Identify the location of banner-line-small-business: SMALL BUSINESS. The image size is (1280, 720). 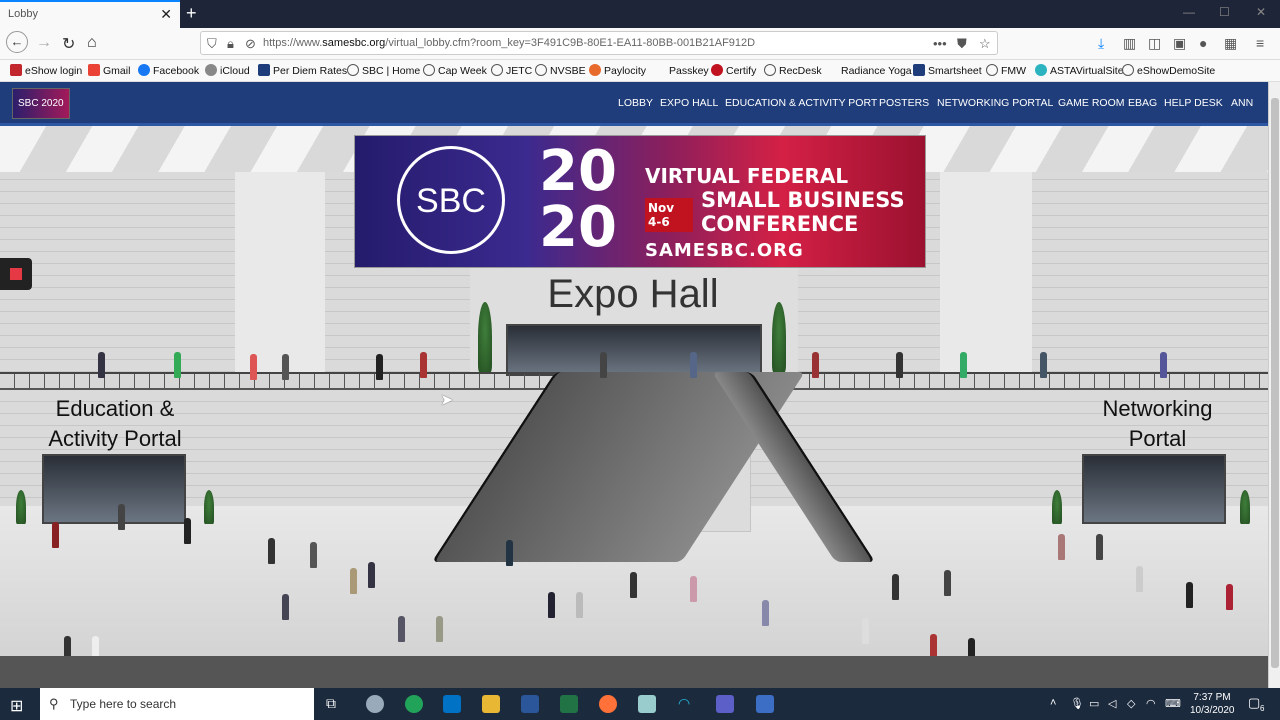
(803, 200).